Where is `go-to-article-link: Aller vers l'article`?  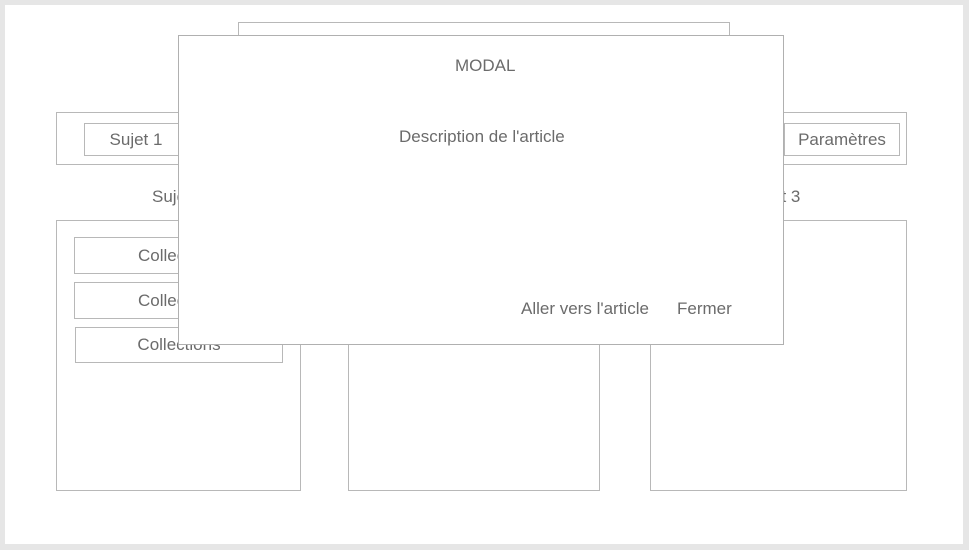 go-to-article-link: Aller vers l'article is located at coordinates (585, 309).